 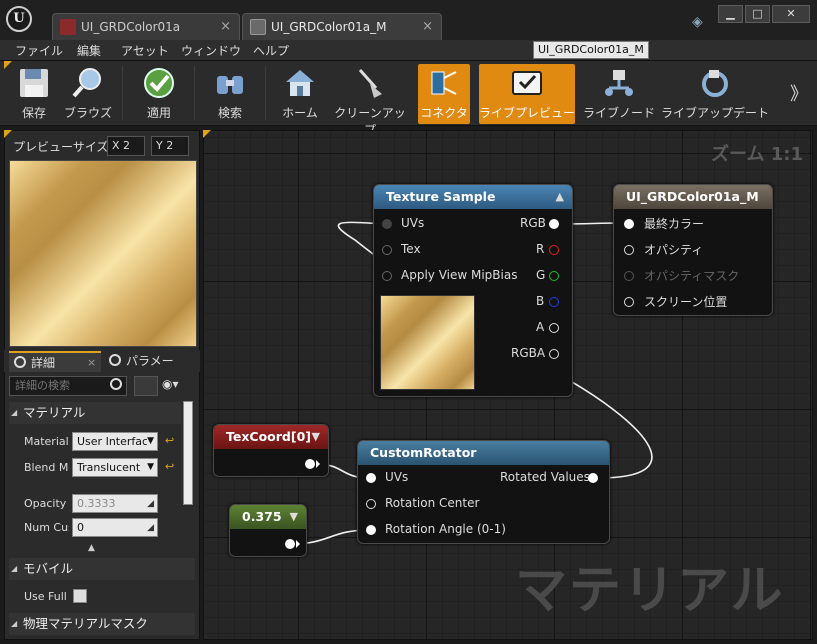 I want to click on constant-node: 0.375 ▼, so click(x=268, y=530).